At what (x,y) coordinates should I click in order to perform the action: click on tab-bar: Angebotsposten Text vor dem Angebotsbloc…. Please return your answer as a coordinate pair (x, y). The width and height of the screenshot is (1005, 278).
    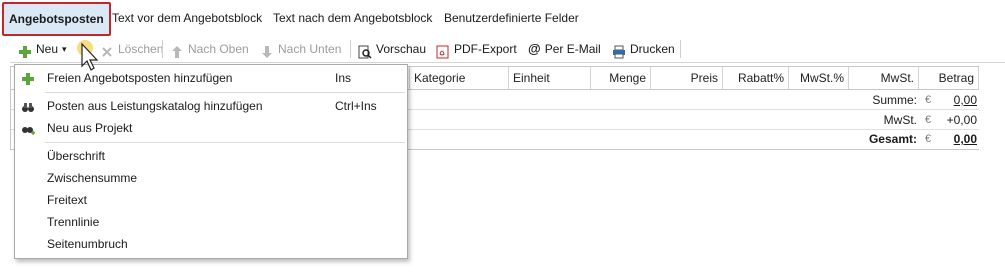
    Looking at the image, I should click on (502, 18).